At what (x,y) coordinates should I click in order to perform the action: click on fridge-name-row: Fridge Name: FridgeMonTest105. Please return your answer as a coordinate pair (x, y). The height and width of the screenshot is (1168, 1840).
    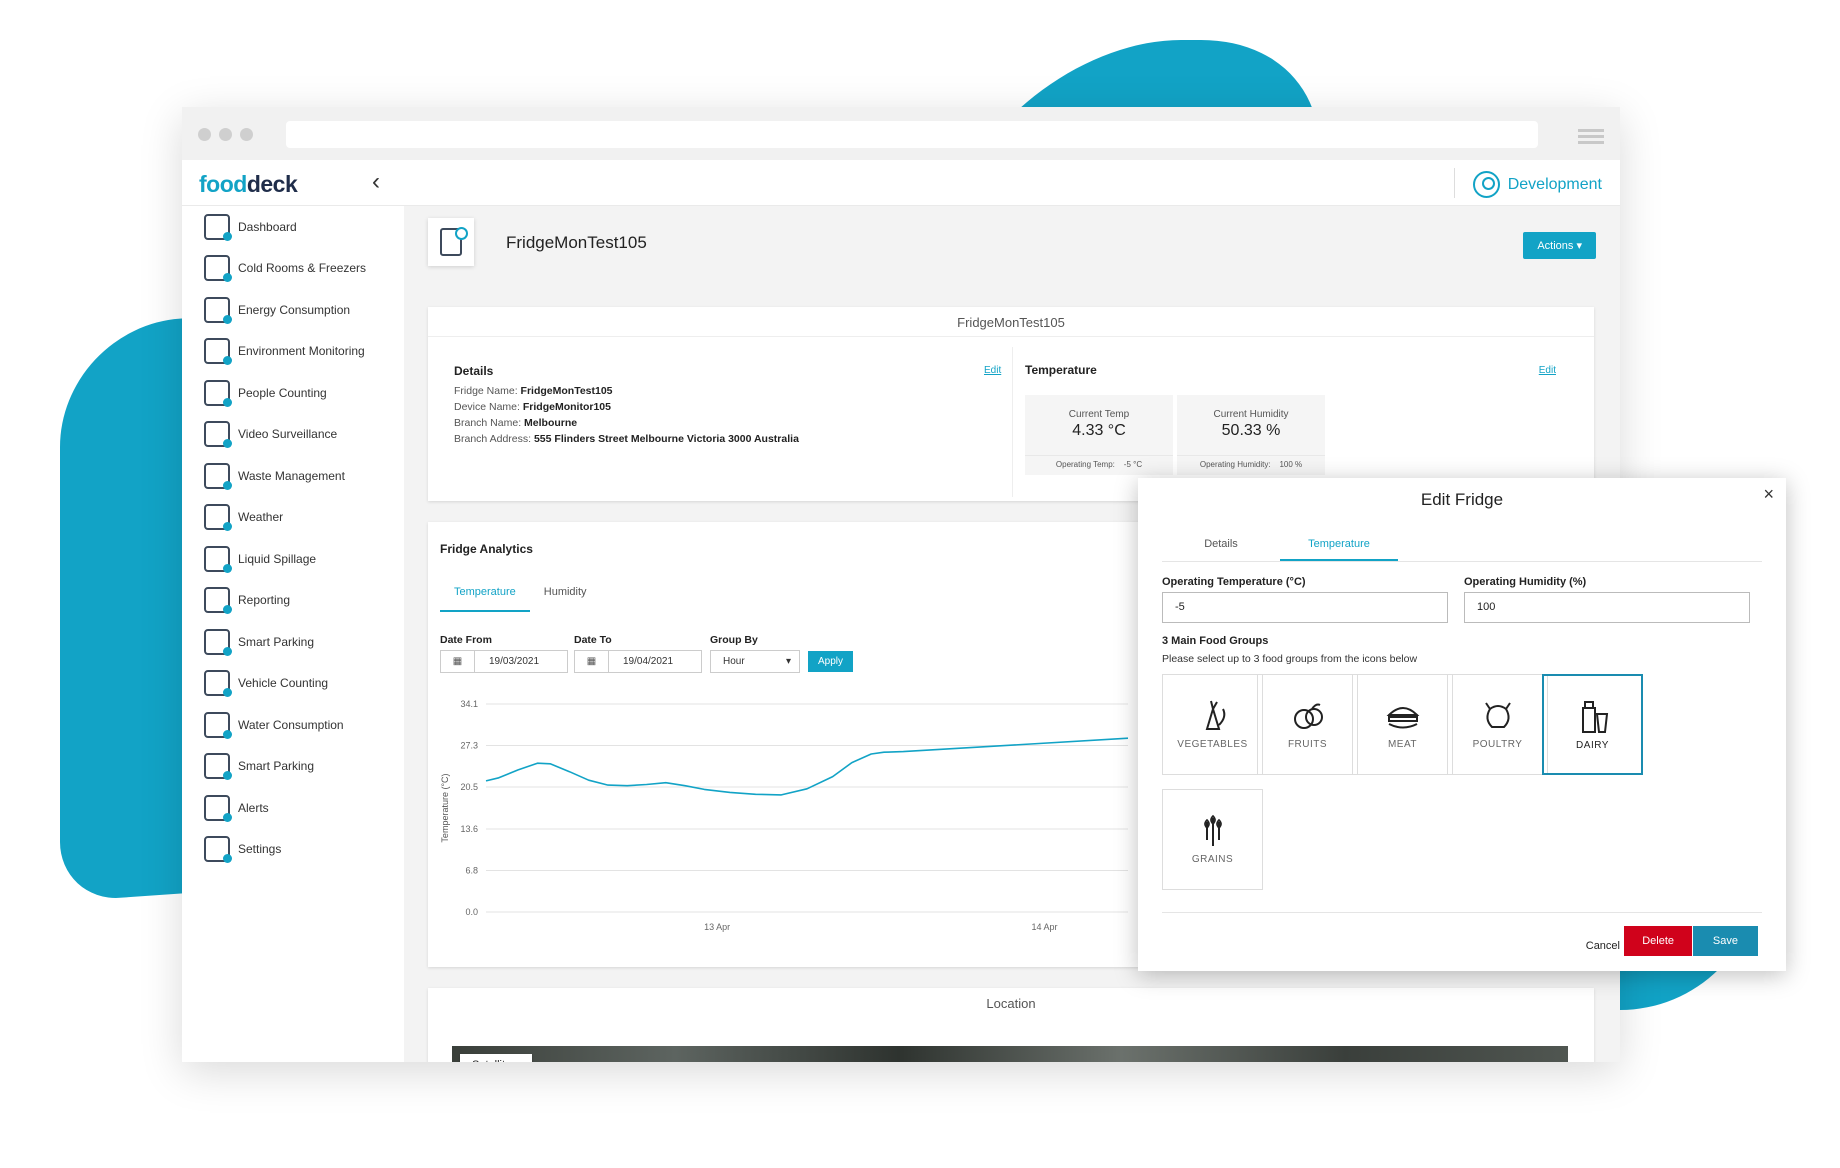
    Looking at the image, I should click on (533, 391).